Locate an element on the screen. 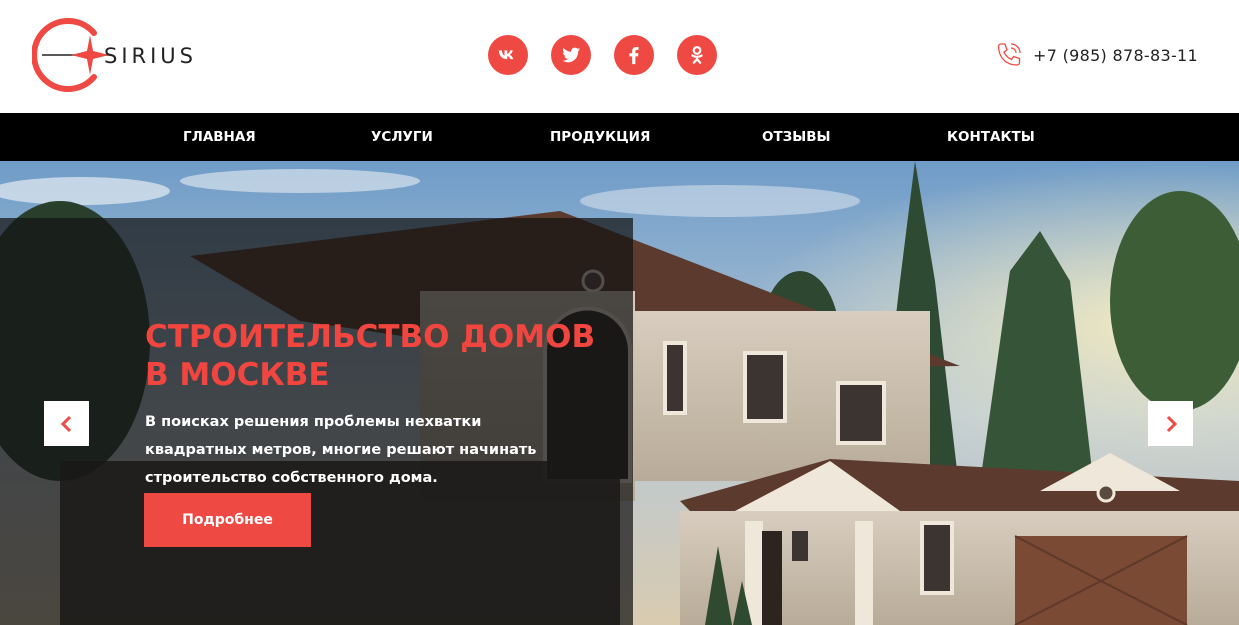 This screenshot has height=625, width=1239. slider-prev-button is located at coordinates (66, 423).